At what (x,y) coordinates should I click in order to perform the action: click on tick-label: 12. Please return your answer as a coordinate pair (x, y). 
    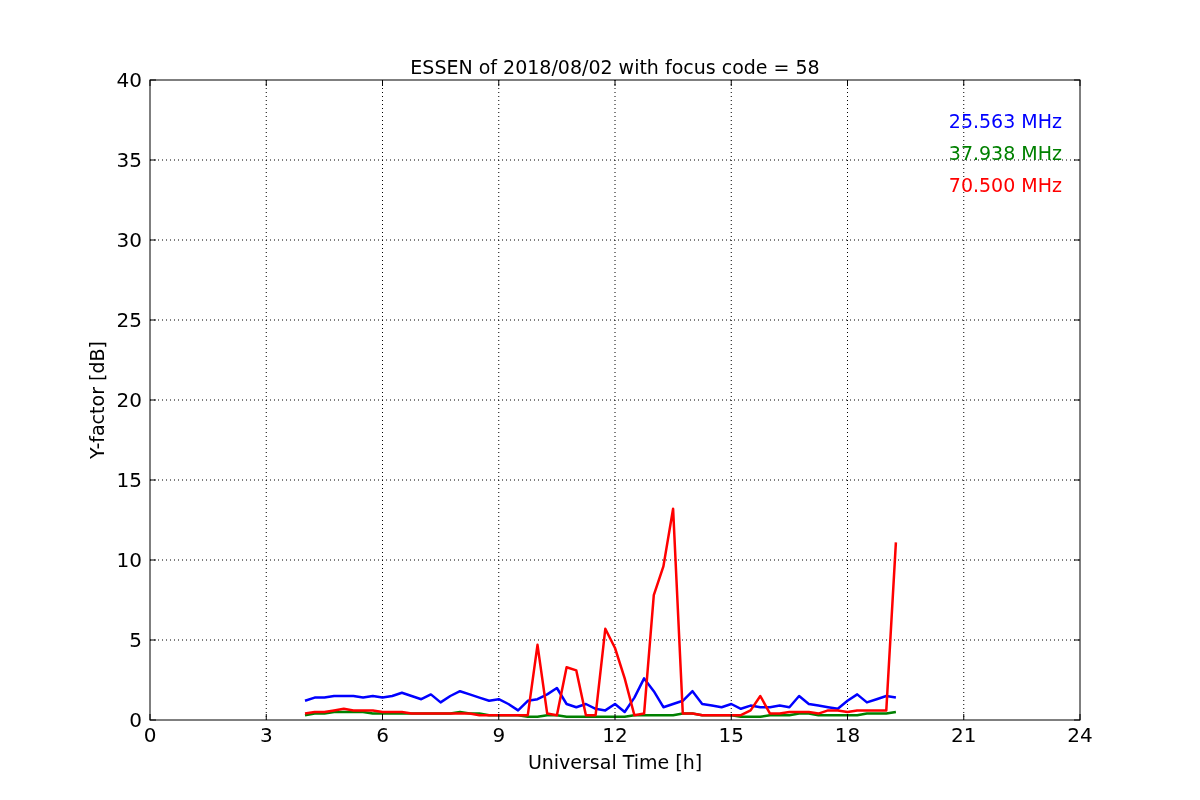
    Looking at the image, I should click on (615, 735).